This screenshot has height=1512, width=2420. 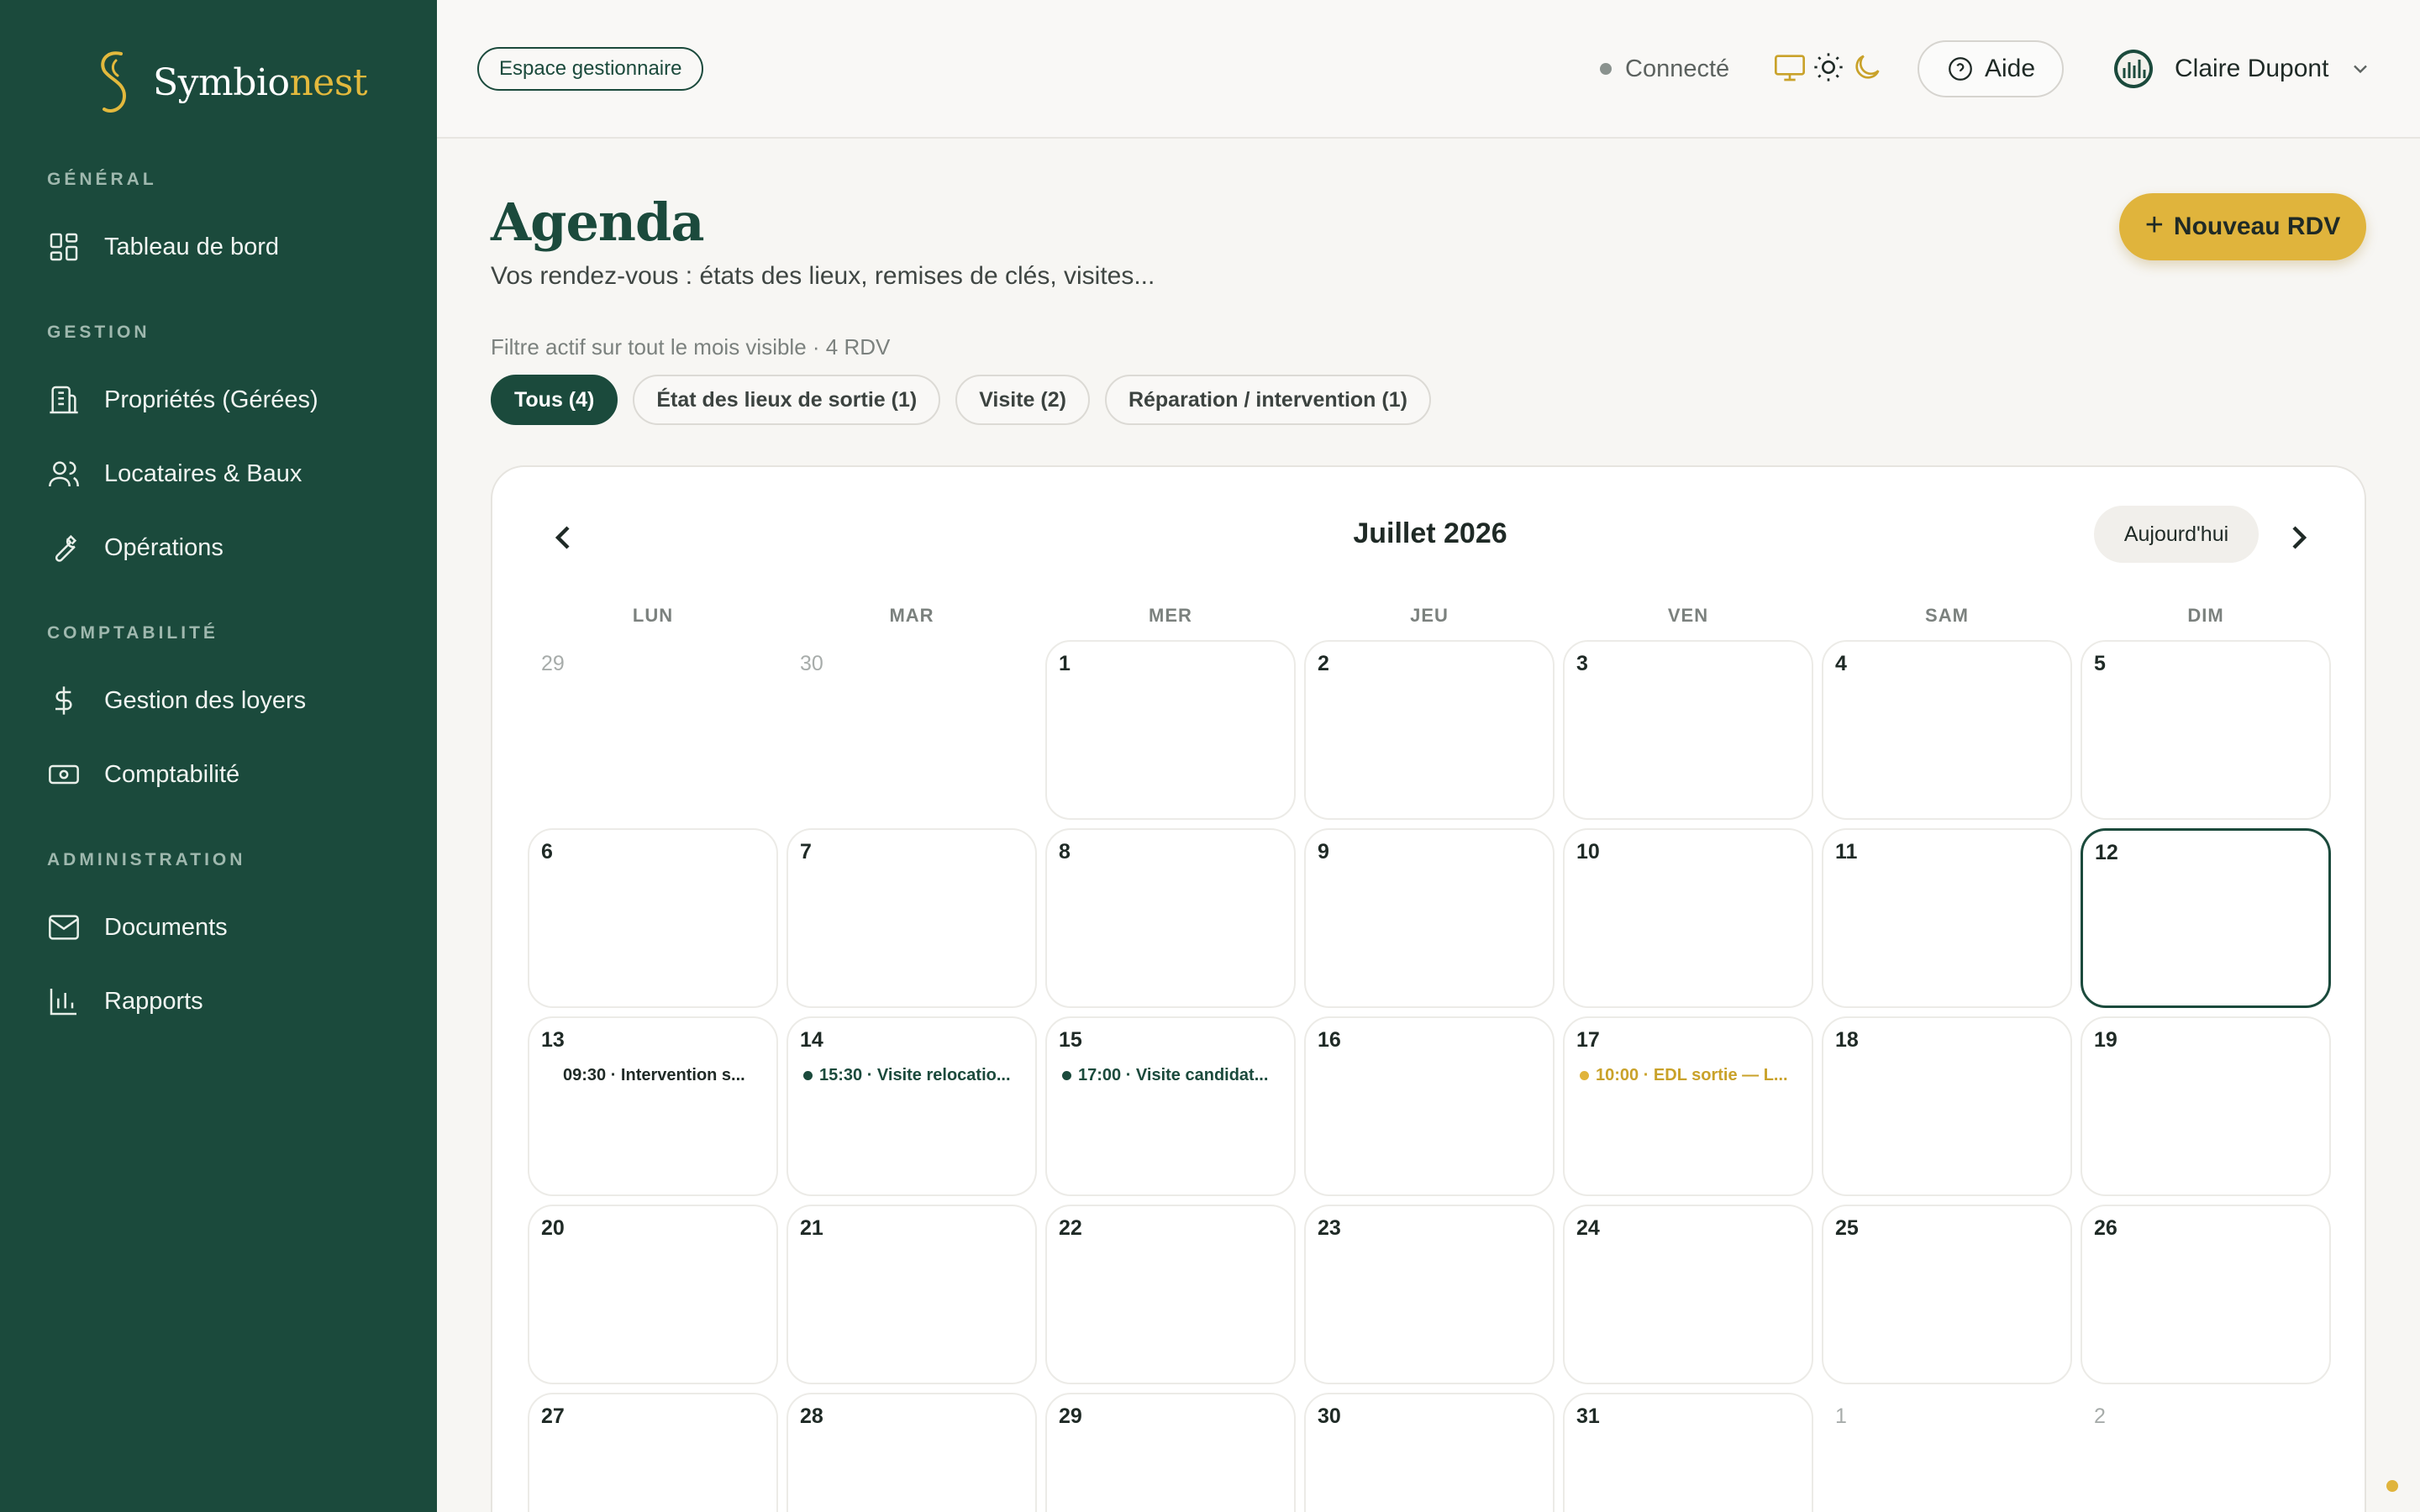 I want to click on sun-icon, so click(x=1828, y=67).